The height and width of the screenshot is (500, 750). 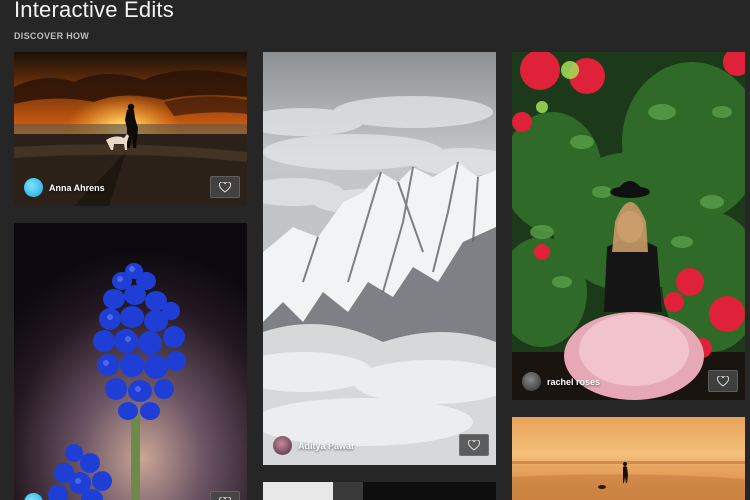 I want to click on card-author: rachel roses, so click(x=561, y=381).